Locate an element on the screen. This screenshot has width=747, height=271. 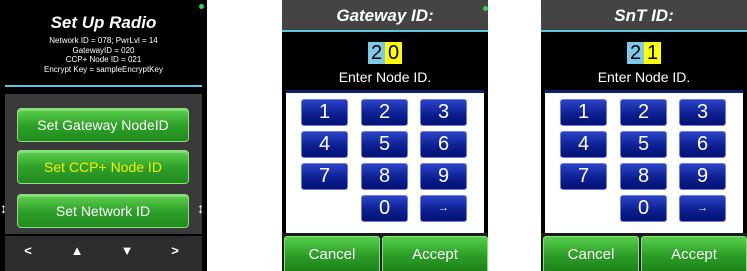
nav-bar: < ▲ ▼ > is located at coordinates (103, 253).